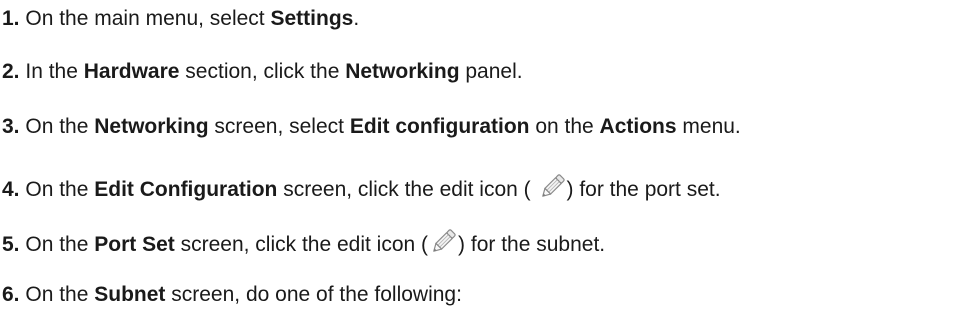 The height and width of the screenshot is (324, 955). What do you see at coordinates (11, 126) in the screenshot?
I see `step-number: 3.` at bounding box center [11, 126].